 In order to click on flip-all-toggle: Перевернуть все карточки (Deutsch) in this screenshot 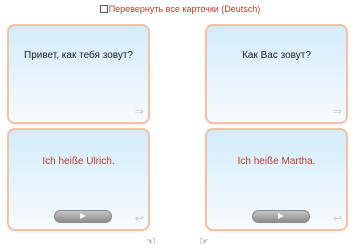, I will do `click(180, 9)`.